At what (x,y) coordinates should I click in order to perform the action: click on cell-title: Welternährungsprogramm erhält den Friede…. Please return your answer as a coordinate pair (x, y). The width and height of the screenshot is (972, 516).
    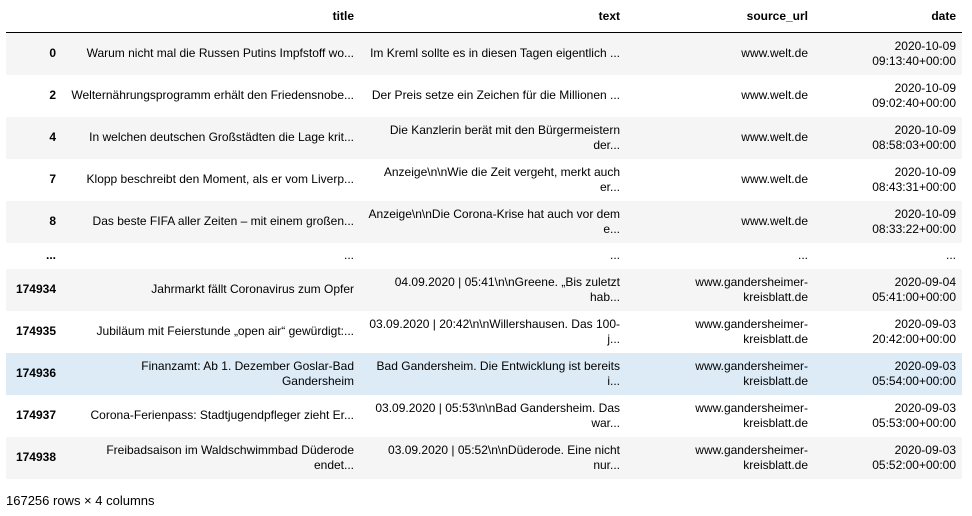
    Looking at the image, I should click on (212, 95).